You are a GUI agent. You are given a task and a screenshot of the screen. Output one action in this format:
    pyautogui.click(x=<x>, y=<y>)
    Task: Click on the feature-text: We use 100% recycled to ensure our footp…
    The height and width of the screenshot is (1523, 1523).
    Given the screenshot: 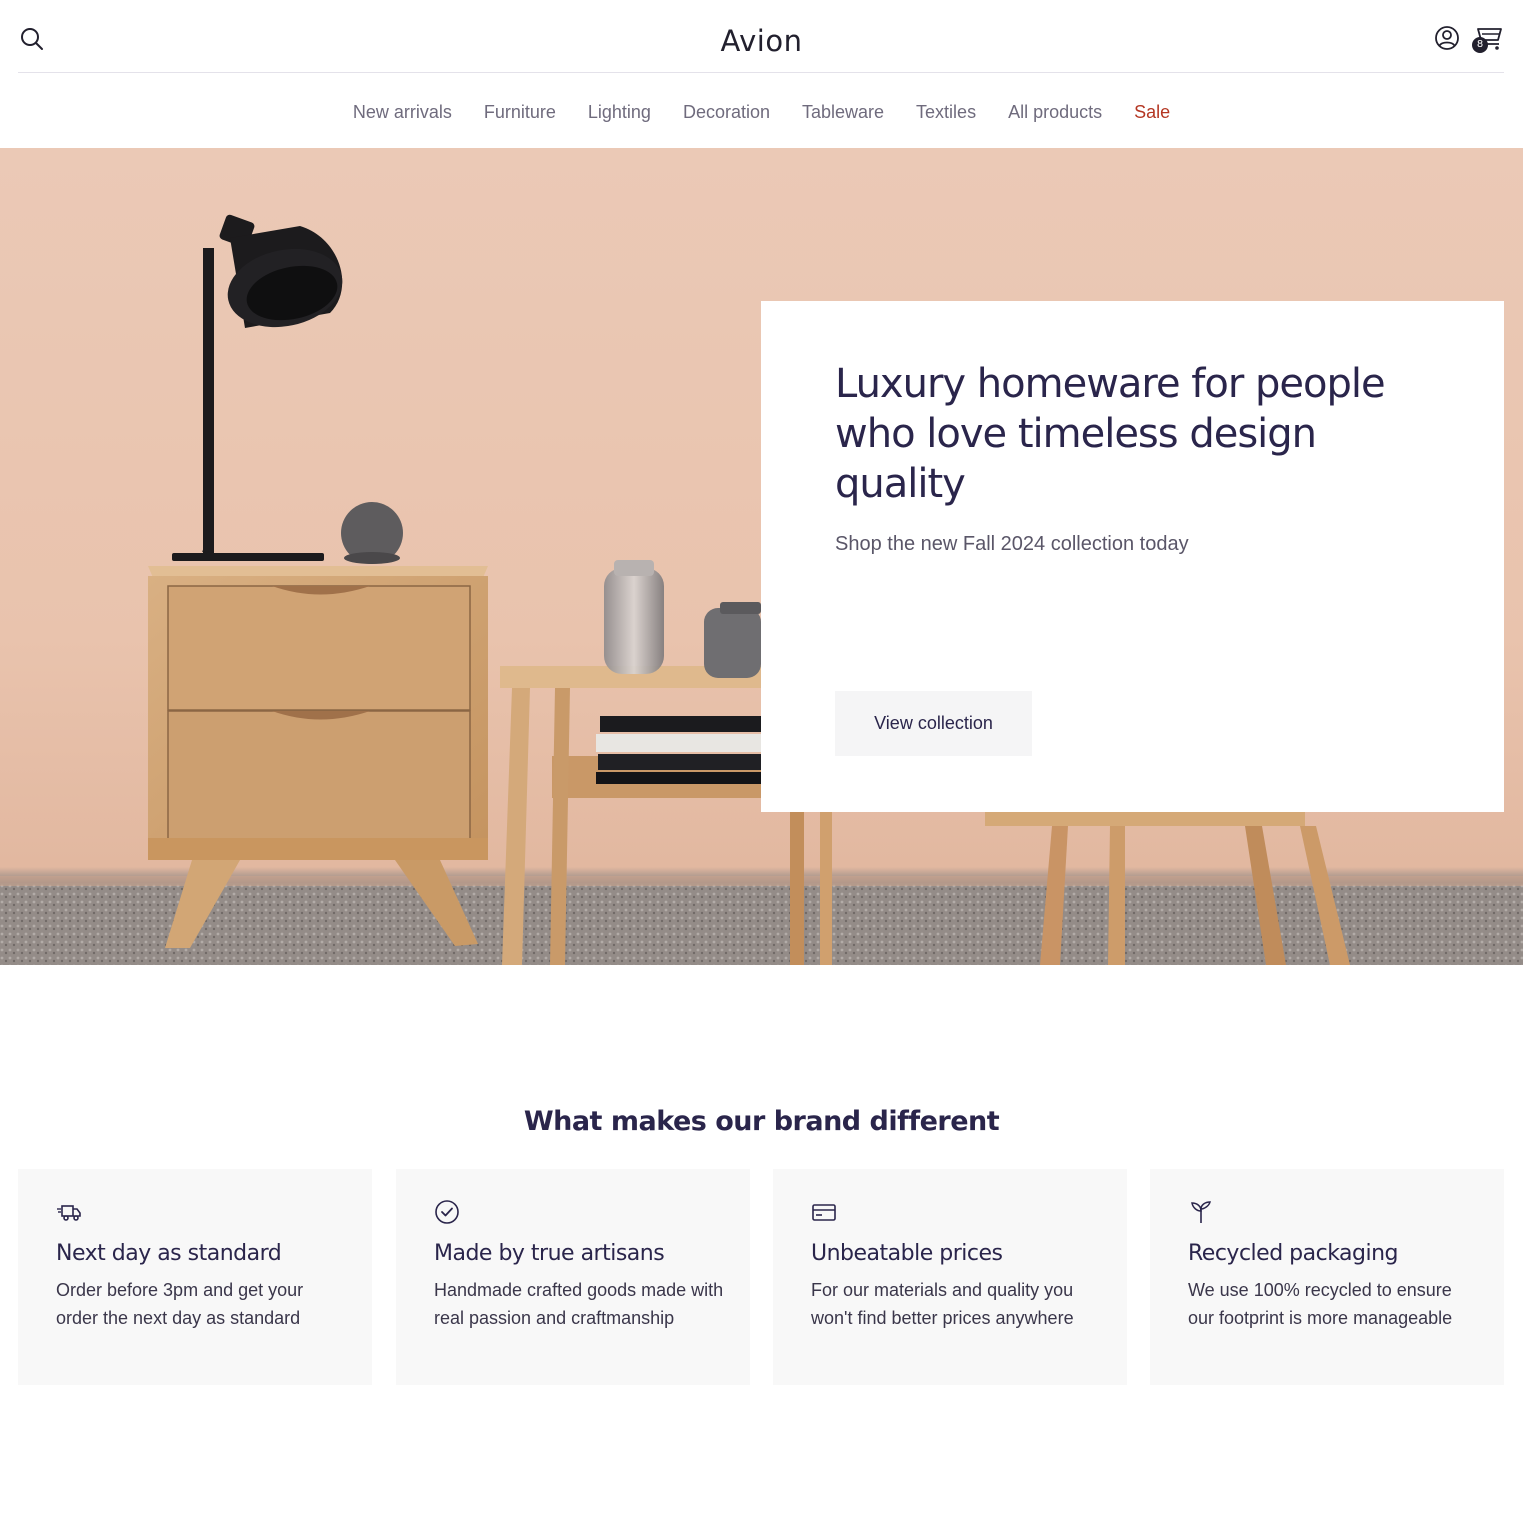 What is the action you would take?
    pyautogui.click(x=1320, y=1304)
    